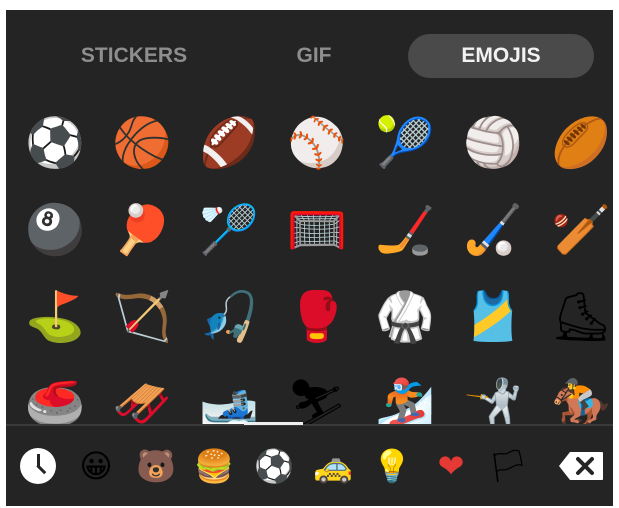 This screenshot has height=508, width=619. Describe the element at coordinates (38, 466) in the screenshot. I see `recent-clock-icon` at that location.